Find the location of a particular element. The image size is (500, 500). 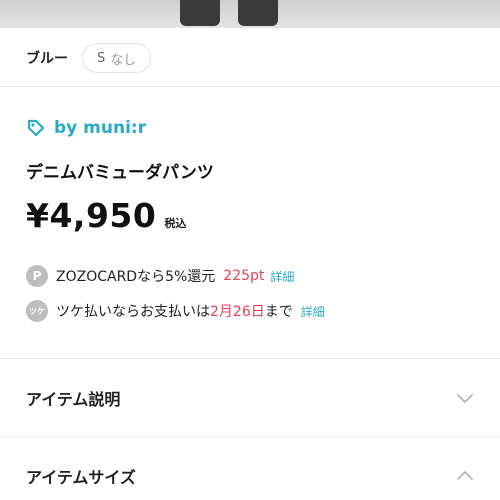

product-name: デニムバミューダパンツ is located at coordinates (120, 173).